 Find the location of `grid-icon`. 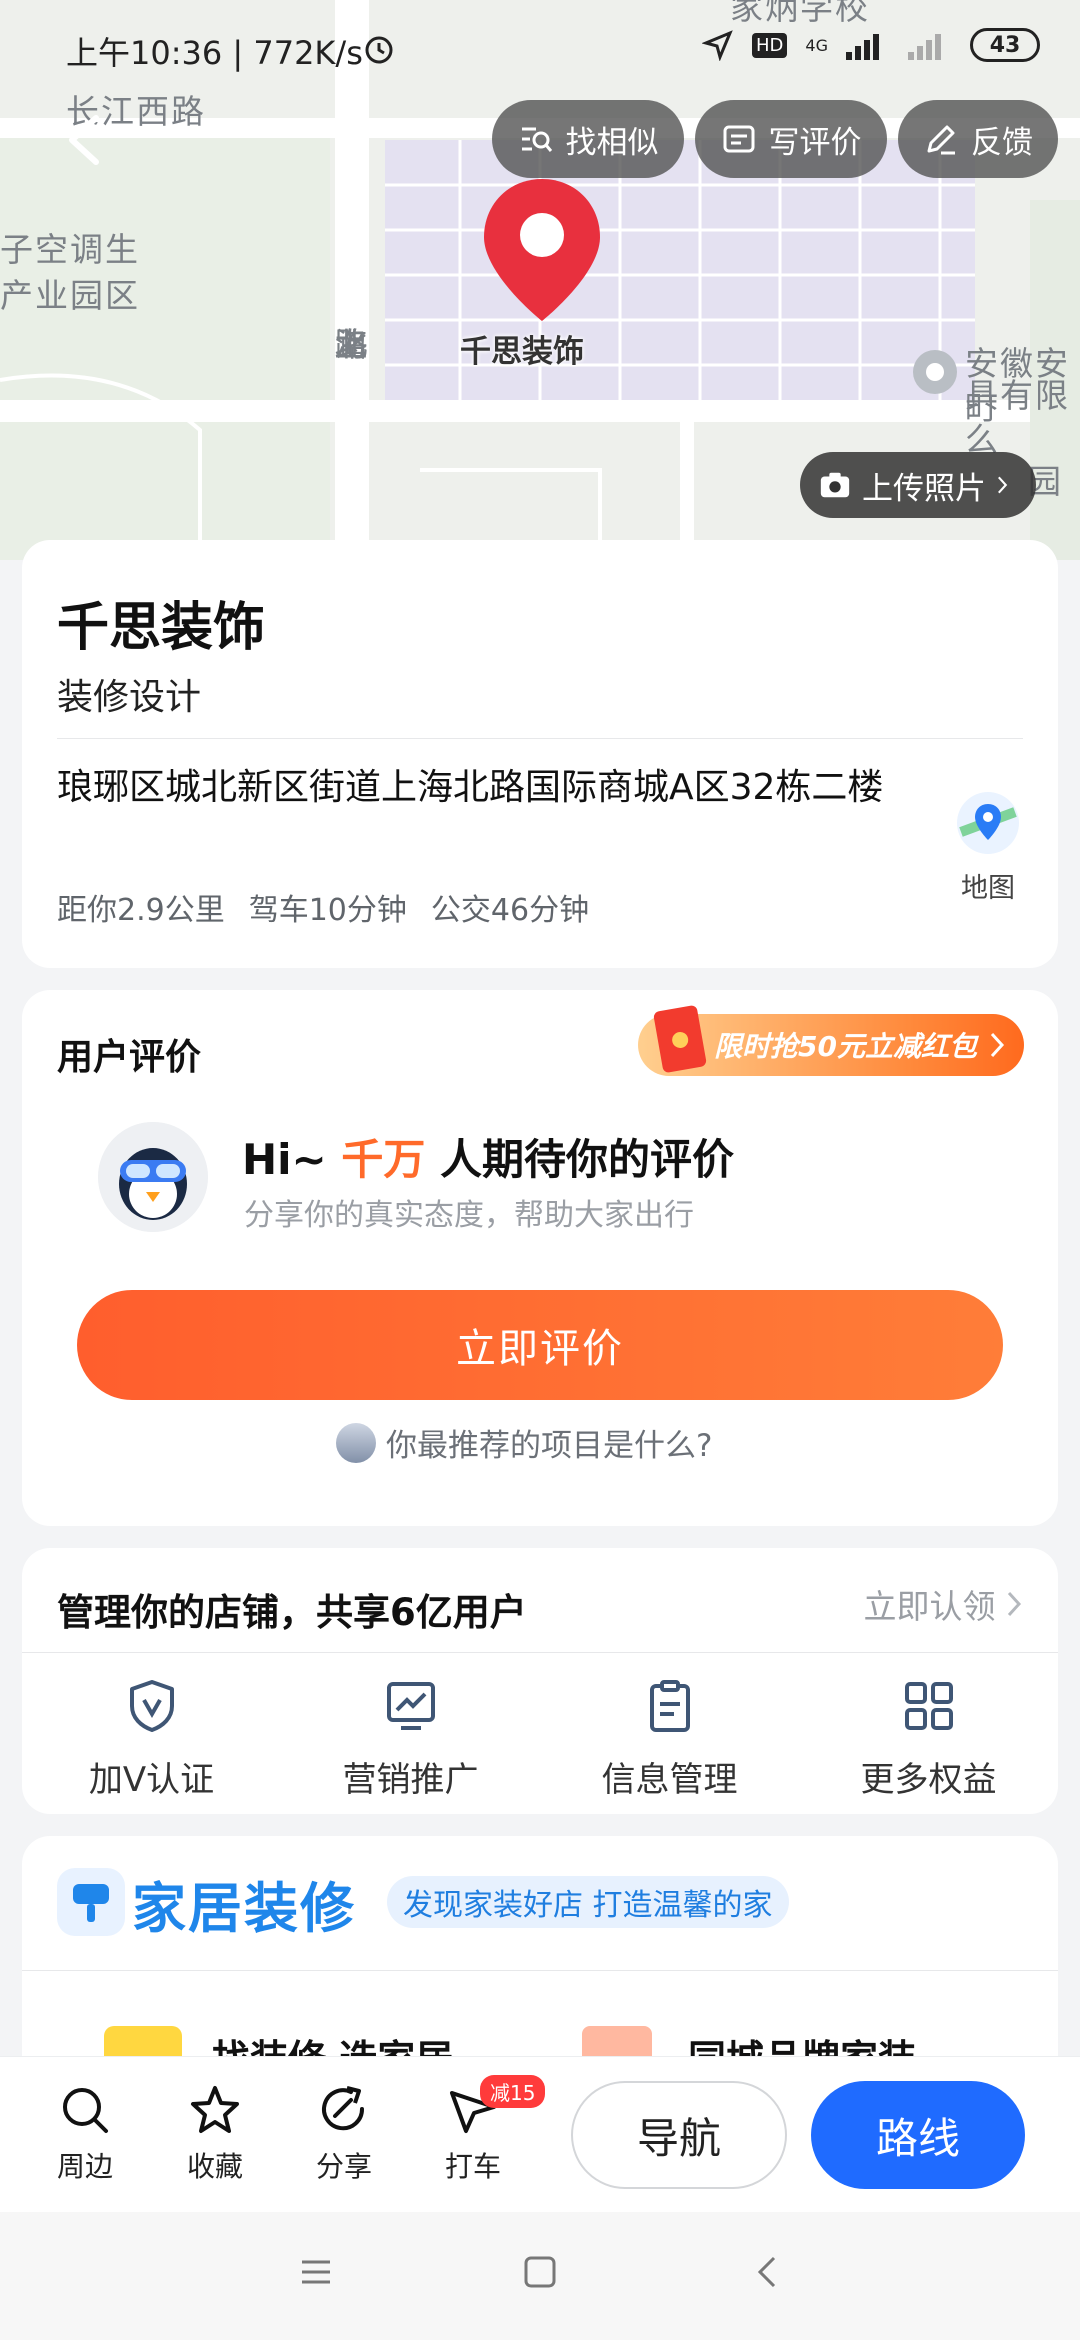

grid-icon is located at coordinates (928, 1706).